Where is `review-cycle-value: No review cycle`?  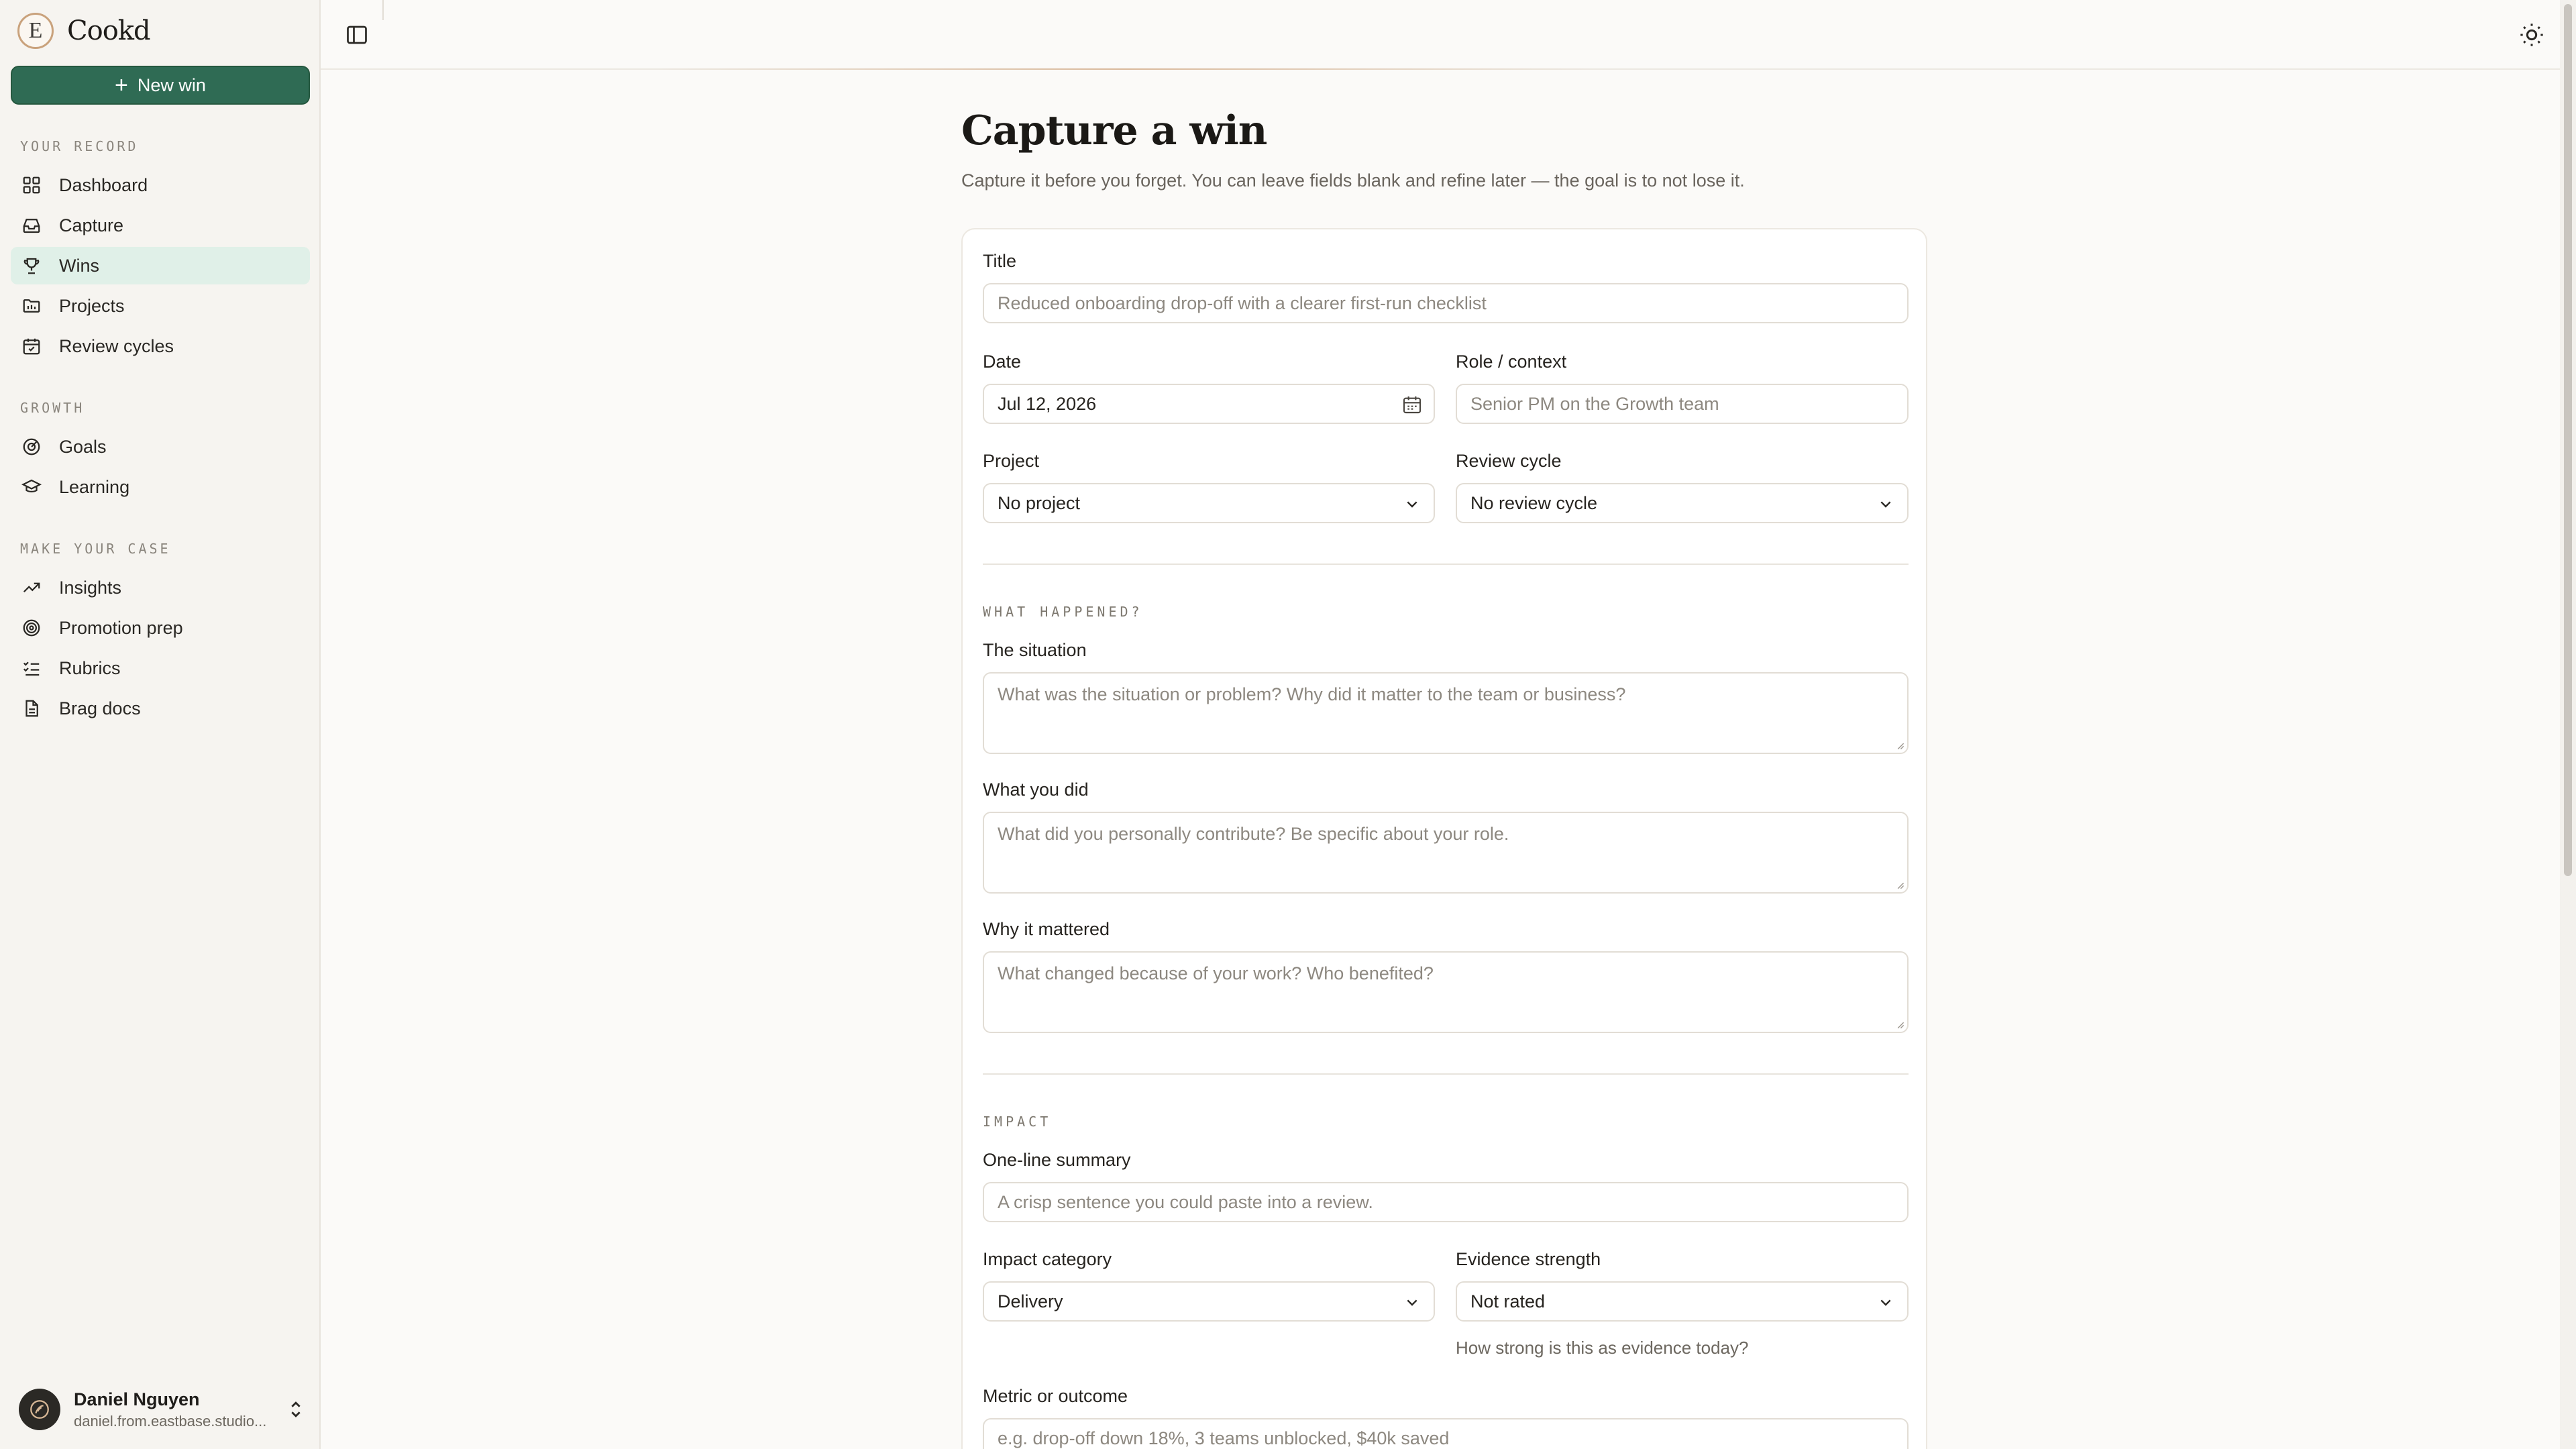 review-cycle-value: No review cycle is located at coordinates (1534, 502).